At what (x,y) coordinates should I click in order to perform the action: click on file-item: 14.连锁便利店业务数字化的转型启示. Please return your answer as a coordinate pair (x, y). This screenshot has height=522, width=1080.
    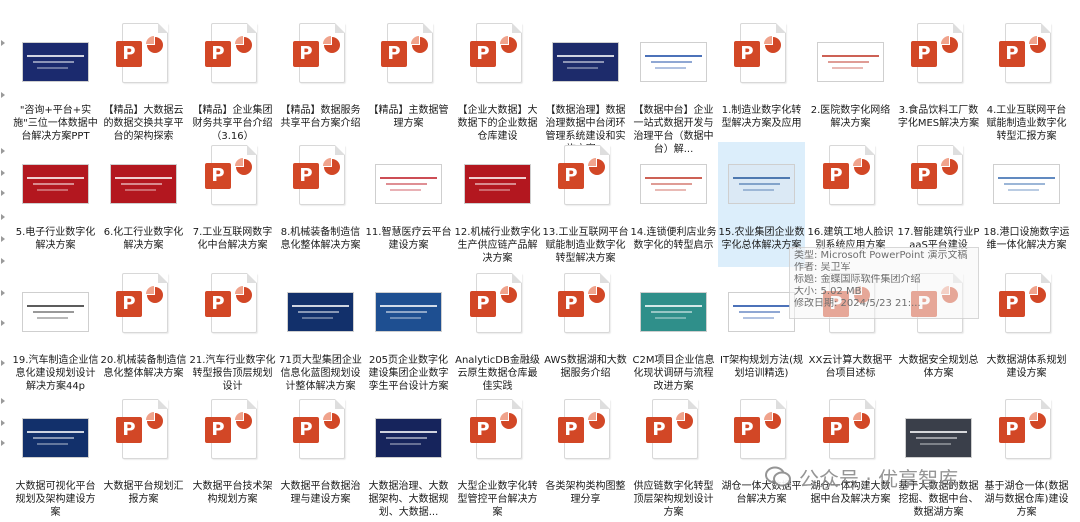
    Looking at the image, I should click on (673, 204).